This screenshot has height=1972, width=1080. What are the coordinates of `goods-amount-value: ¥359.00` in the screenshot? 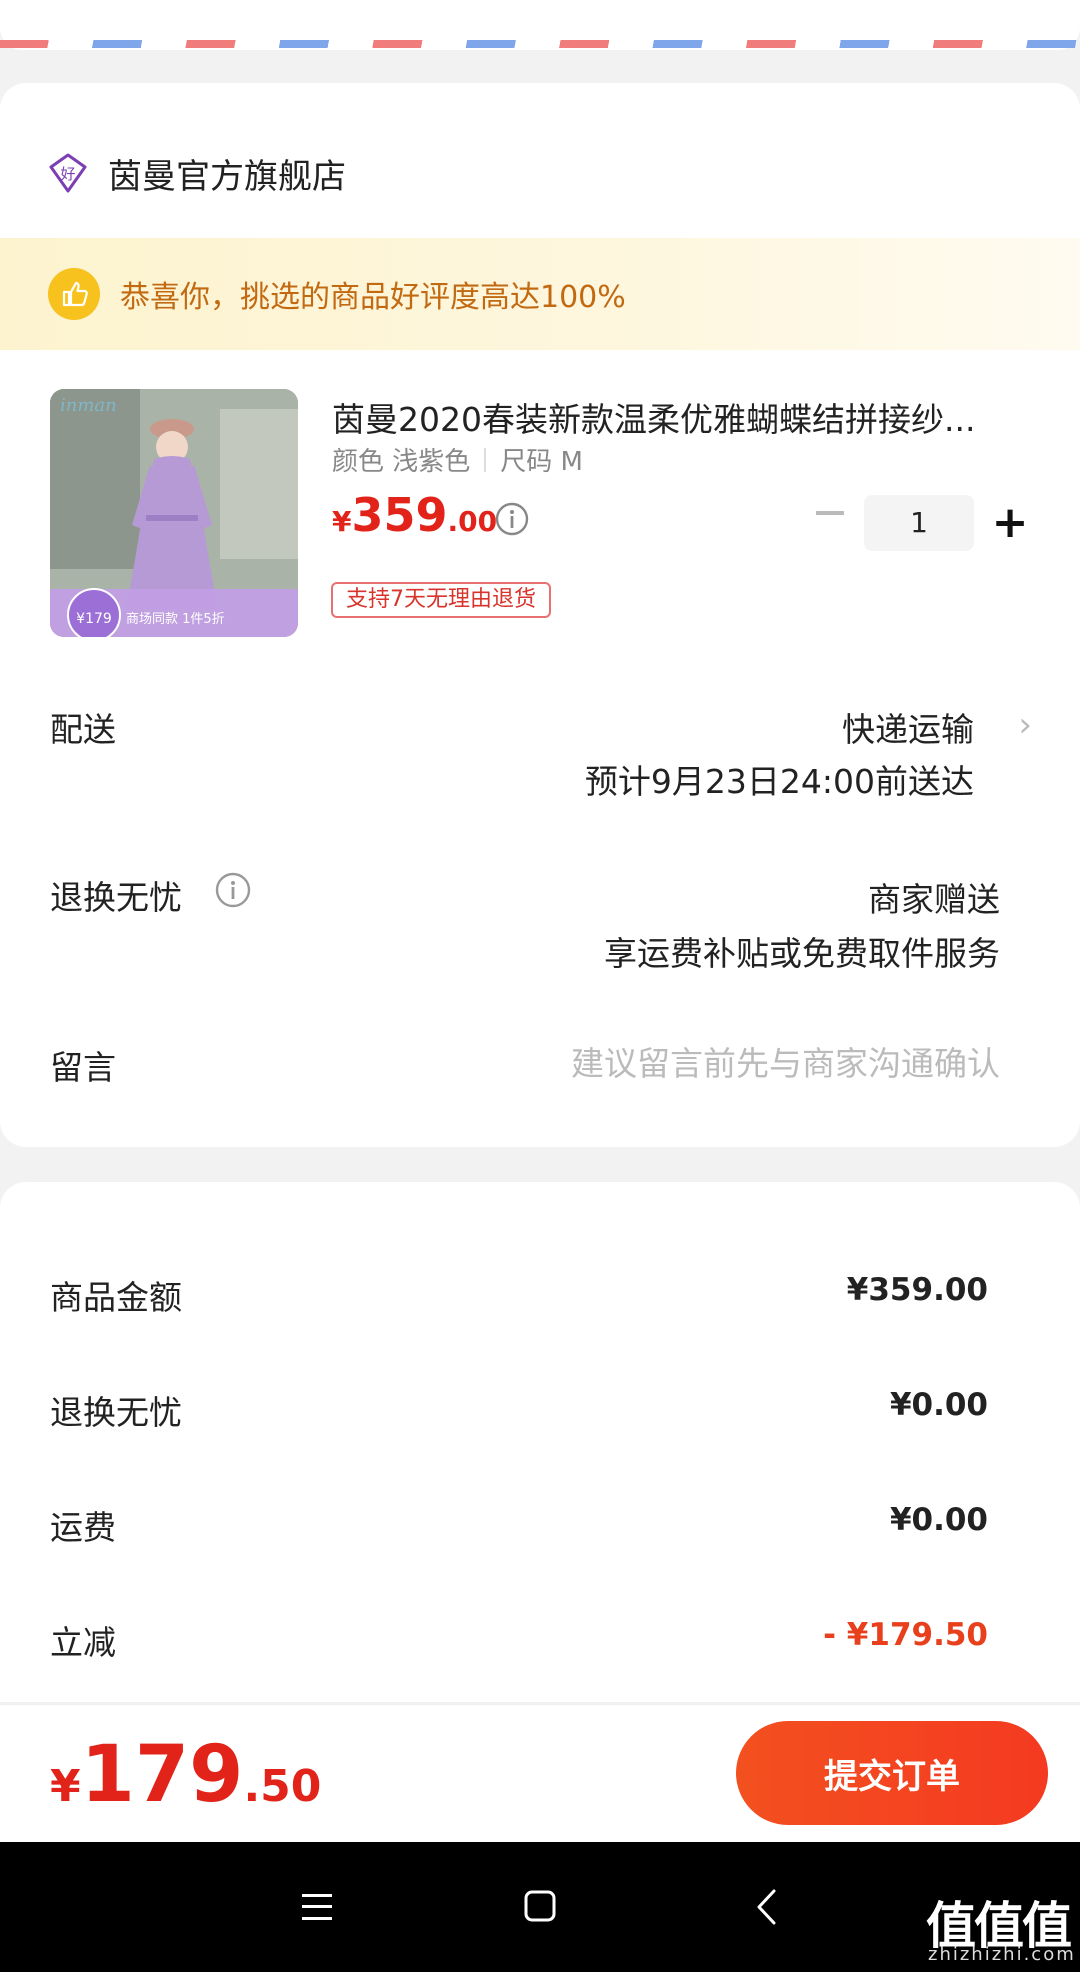 It's located at (917, 1290).